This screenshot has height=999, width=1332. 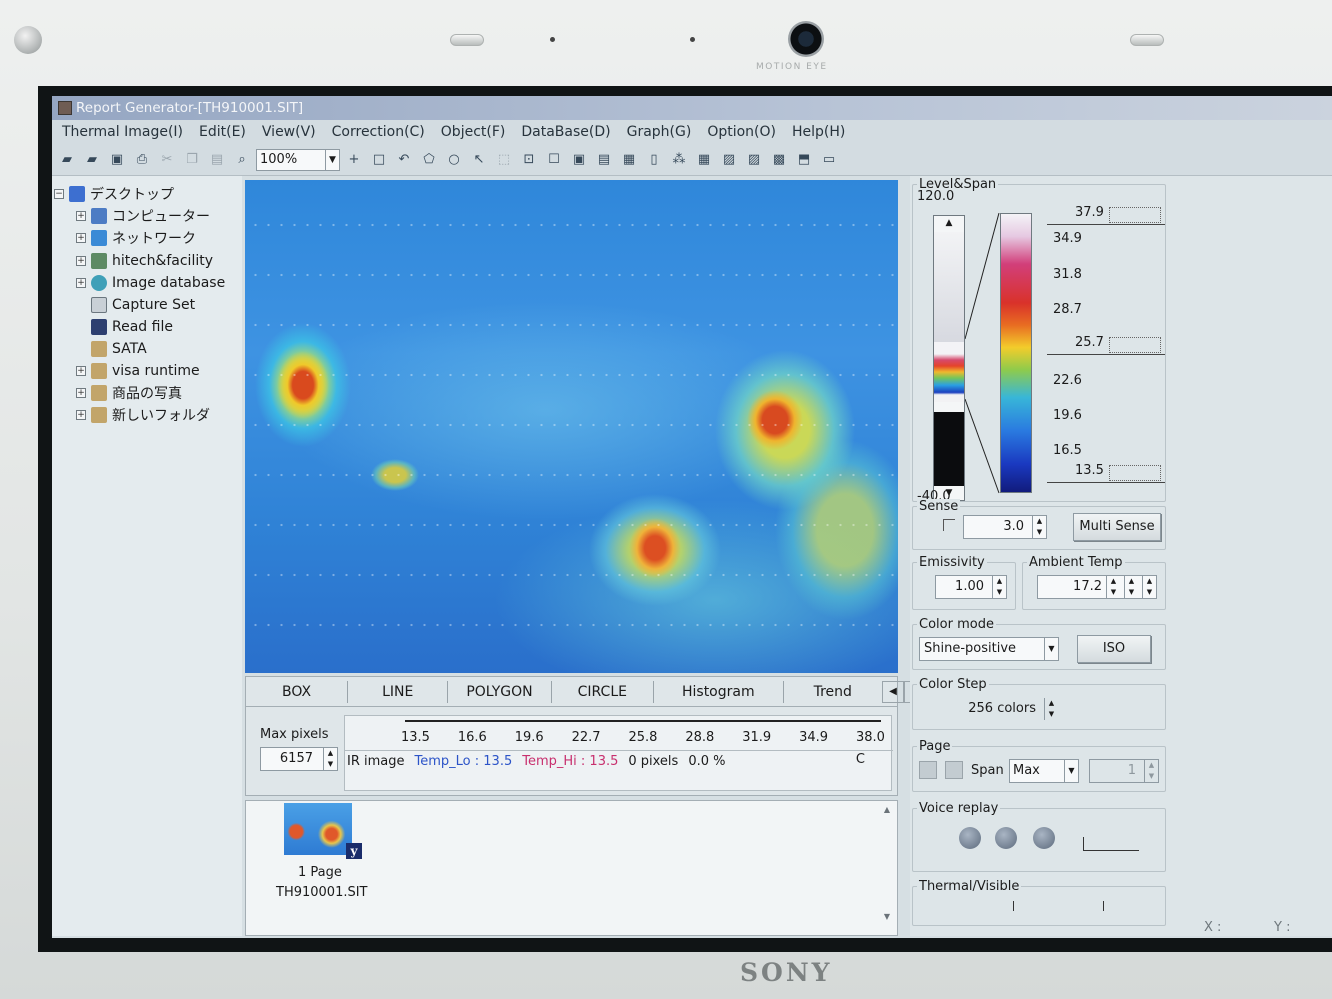 I want to click on iso-button: ISO, so click(x=1114, y=649).